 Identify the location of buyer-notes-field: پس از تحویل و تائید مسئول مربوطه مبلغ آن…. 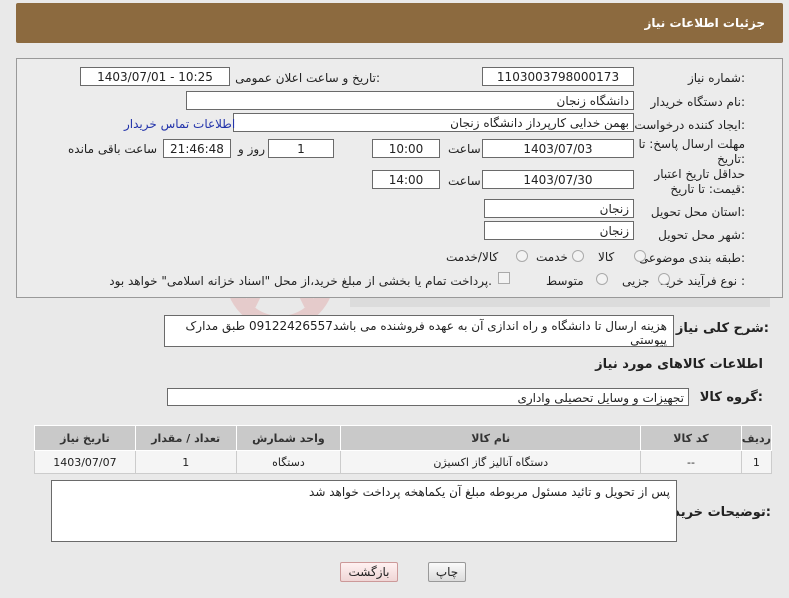
(364, 511).